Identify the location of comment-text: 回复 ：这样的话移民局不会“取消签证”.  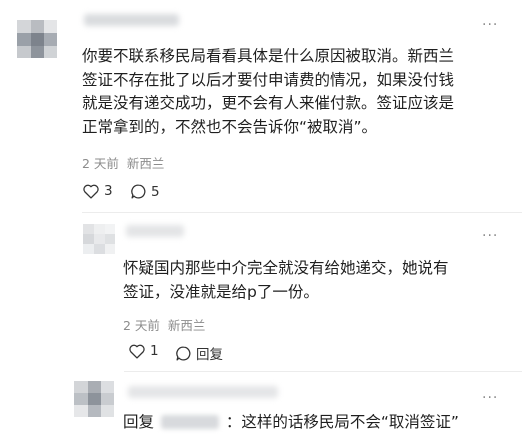
(320, 423).